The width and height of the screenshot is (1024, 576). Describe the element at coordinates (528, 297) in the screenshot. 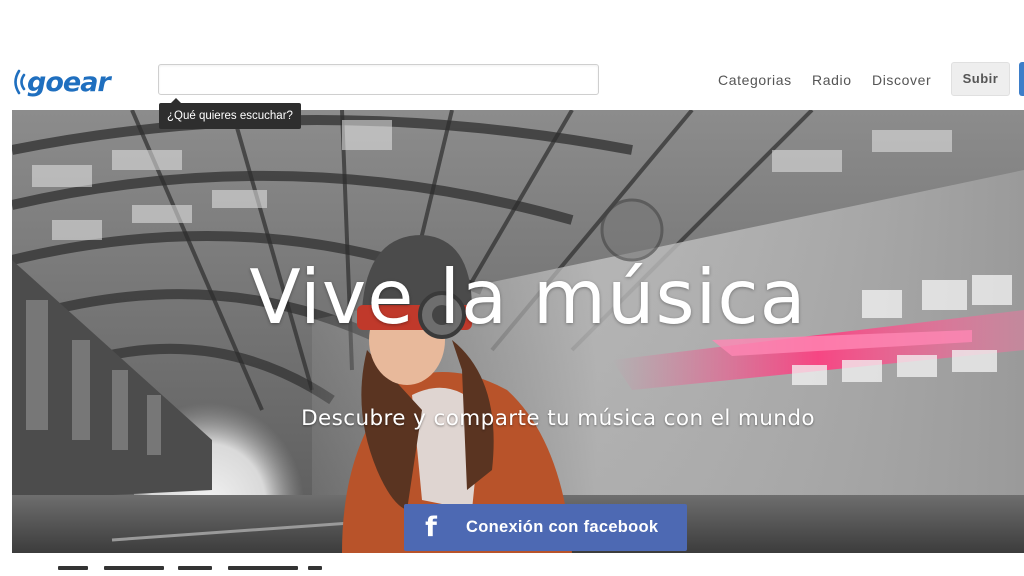

I see `hero-title: Vive la música` at that location.